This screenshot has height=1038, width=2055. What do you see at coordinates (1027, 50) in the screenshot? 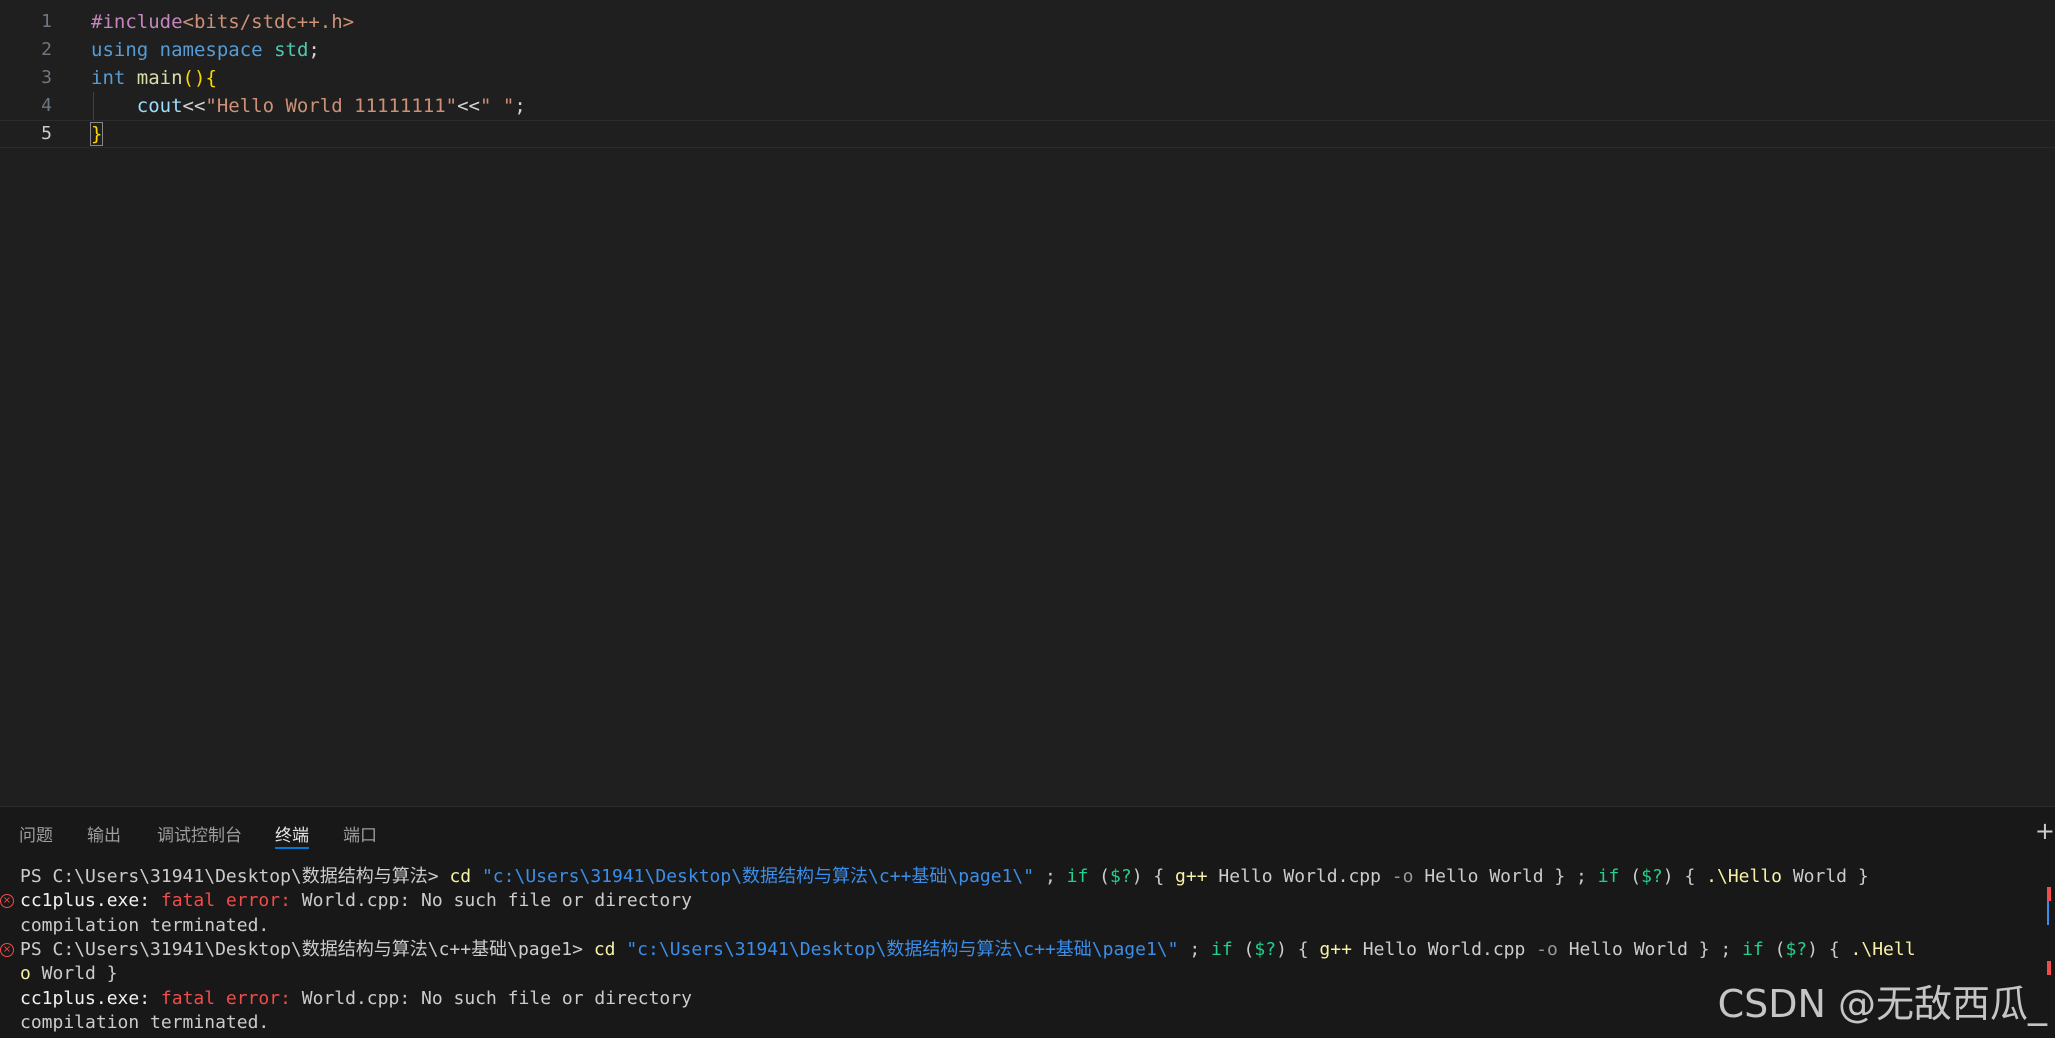
I see `code-line: 2 using namespace std;` at bounding box center [1027, 50].